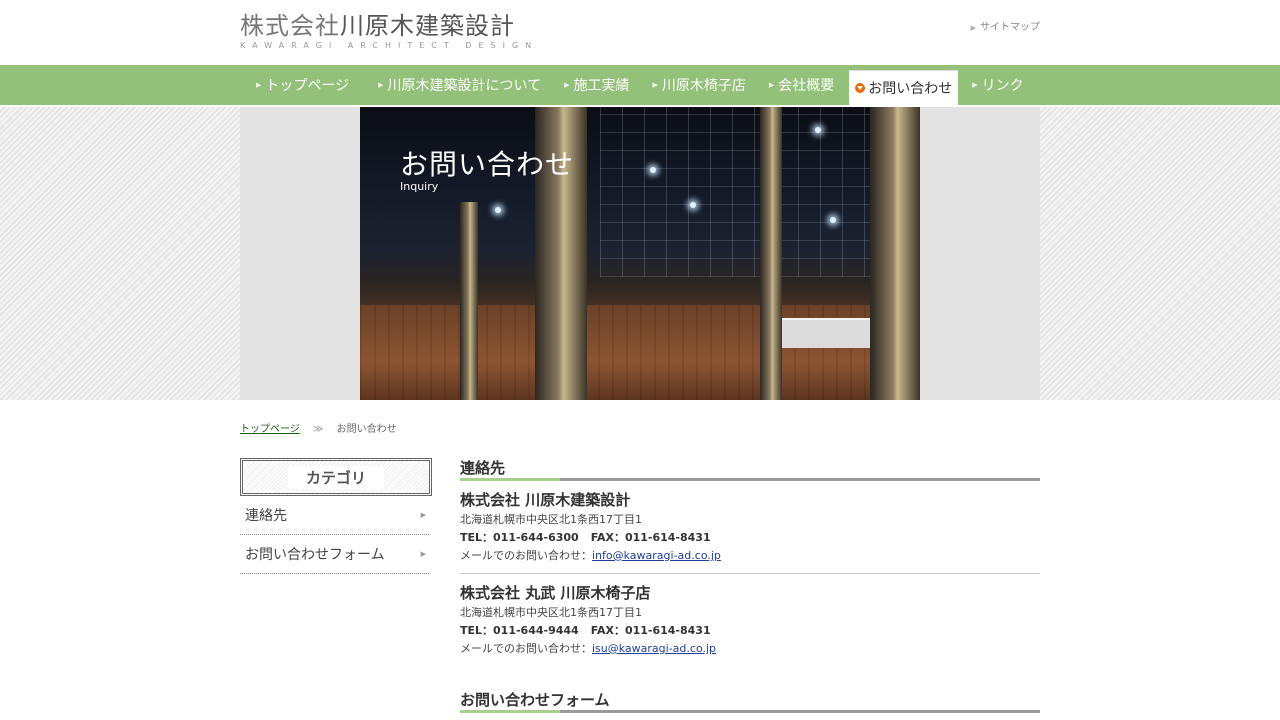  Describe the element at coordinates (377, 26) in the screenshot. I see `logo-text: 株式会社川原木建築設計` at that location.